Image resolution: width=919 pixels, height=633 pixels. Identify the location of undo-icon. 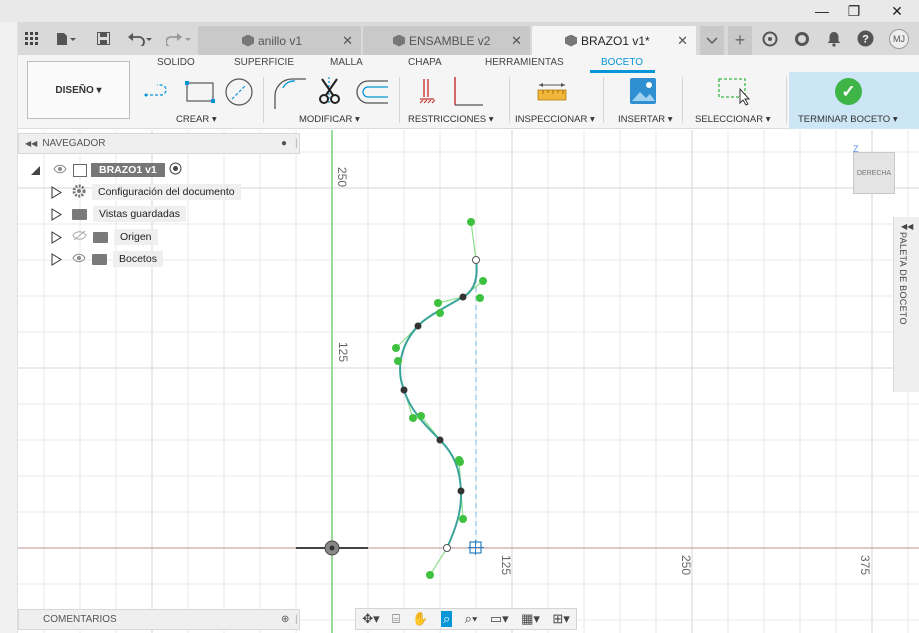
(140, 38).